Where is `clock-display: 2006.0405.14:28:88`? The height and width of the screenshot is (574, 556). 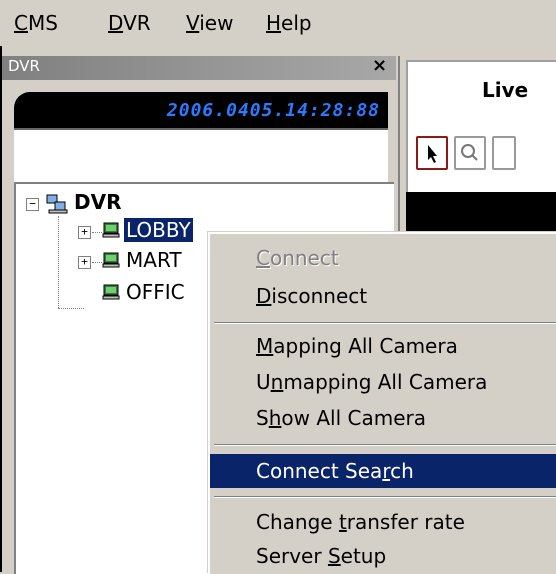
clock-display: 2006.0405.14:28:88 is located at coordinates (201, 111).